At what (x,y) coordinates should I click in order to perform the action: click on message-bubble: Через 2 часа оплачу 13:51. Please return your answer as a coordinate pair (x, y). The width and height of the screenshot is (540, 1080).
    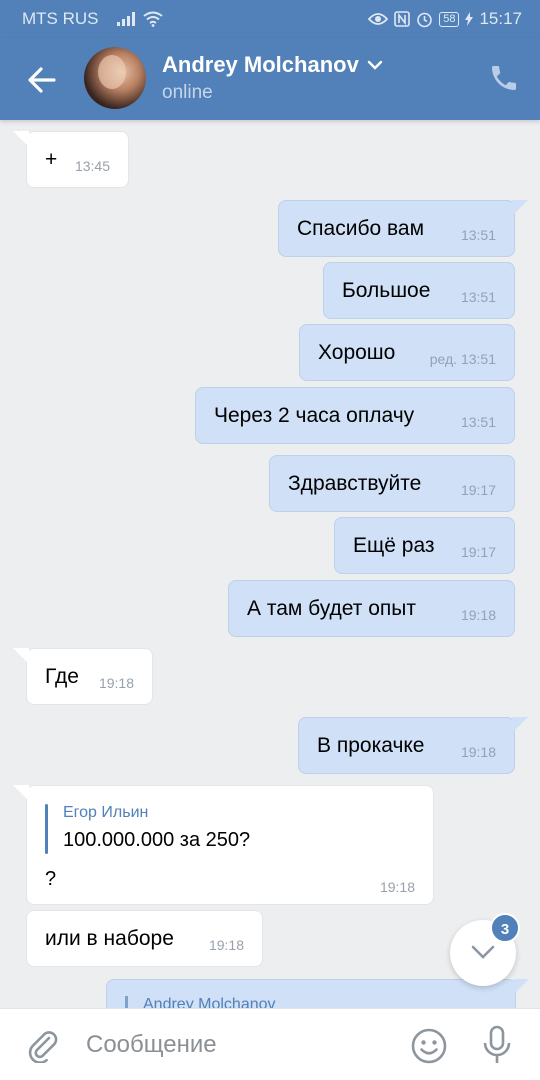
    Looking at the image, I should click on (355, 415).